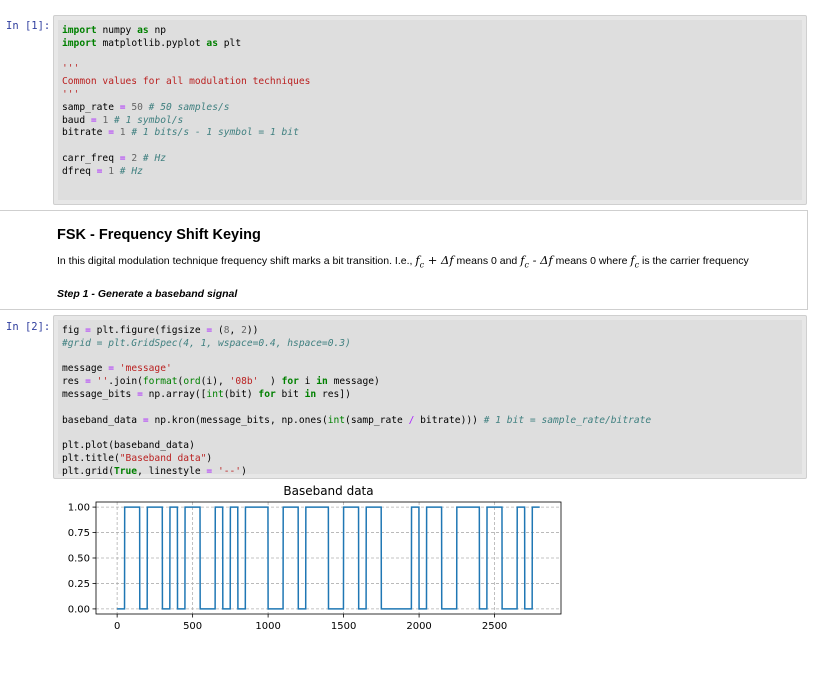 This screenshot has height=675, width=819. I want to click on code-token: # 1 bits/s - 1 symbol = 1 bit, so click(215, 133).